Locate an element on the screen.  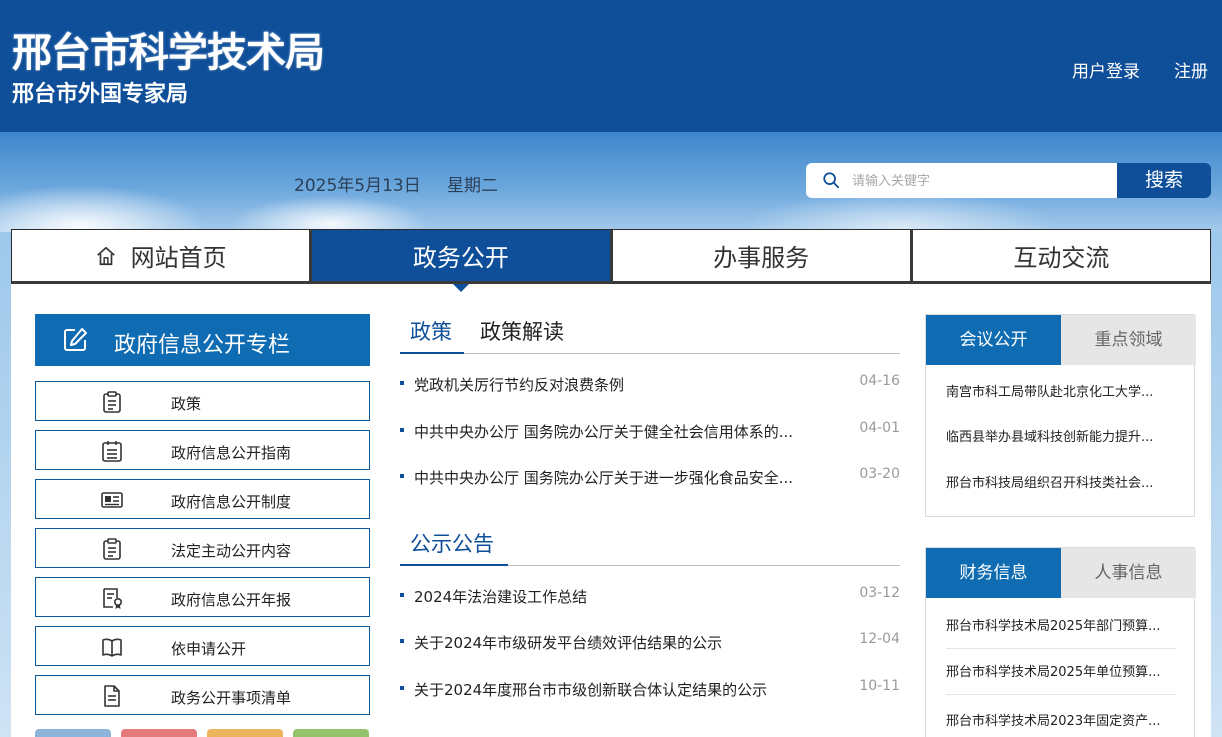
nav-services-label: 办事服务 is located at coordinates (761, 258).